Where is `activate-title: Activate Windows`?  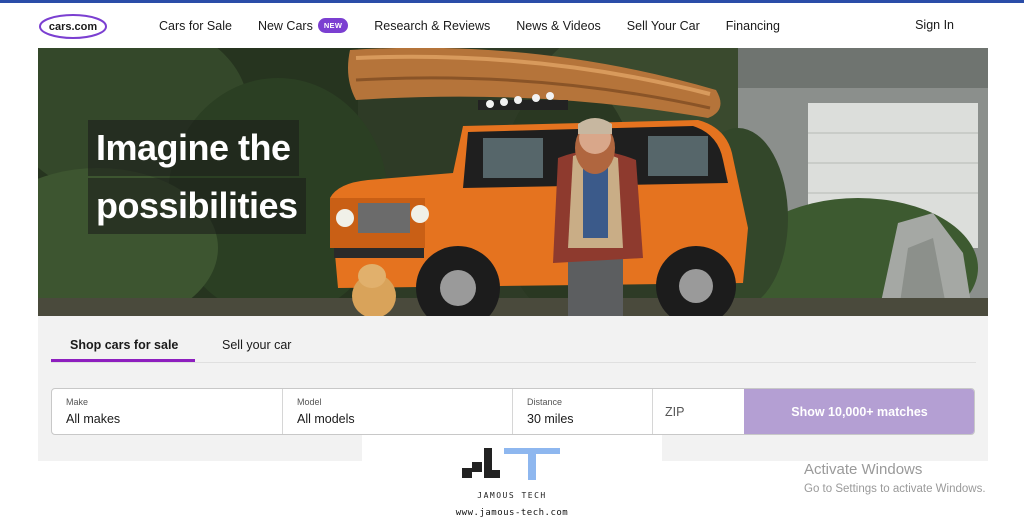 activate-title: Activate Windows is located at coordinates (863, 469).